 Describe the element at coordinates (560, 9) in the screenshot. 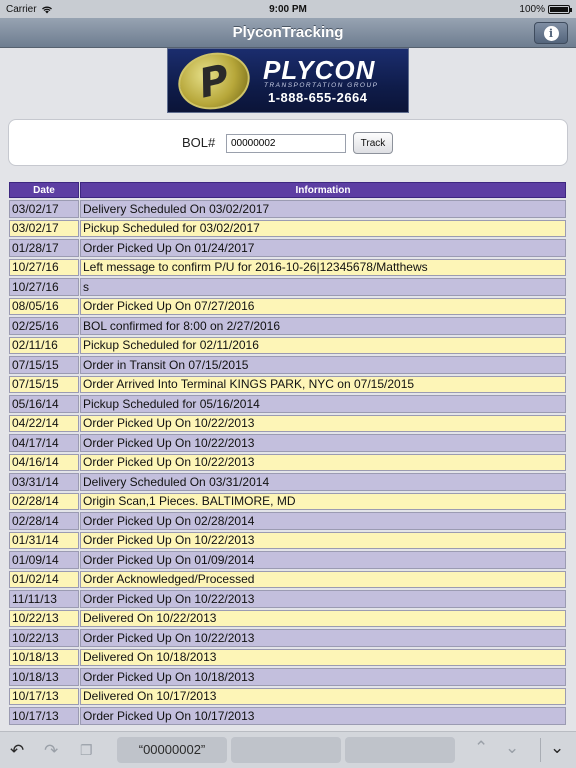

I see `battery-icon` at that location.